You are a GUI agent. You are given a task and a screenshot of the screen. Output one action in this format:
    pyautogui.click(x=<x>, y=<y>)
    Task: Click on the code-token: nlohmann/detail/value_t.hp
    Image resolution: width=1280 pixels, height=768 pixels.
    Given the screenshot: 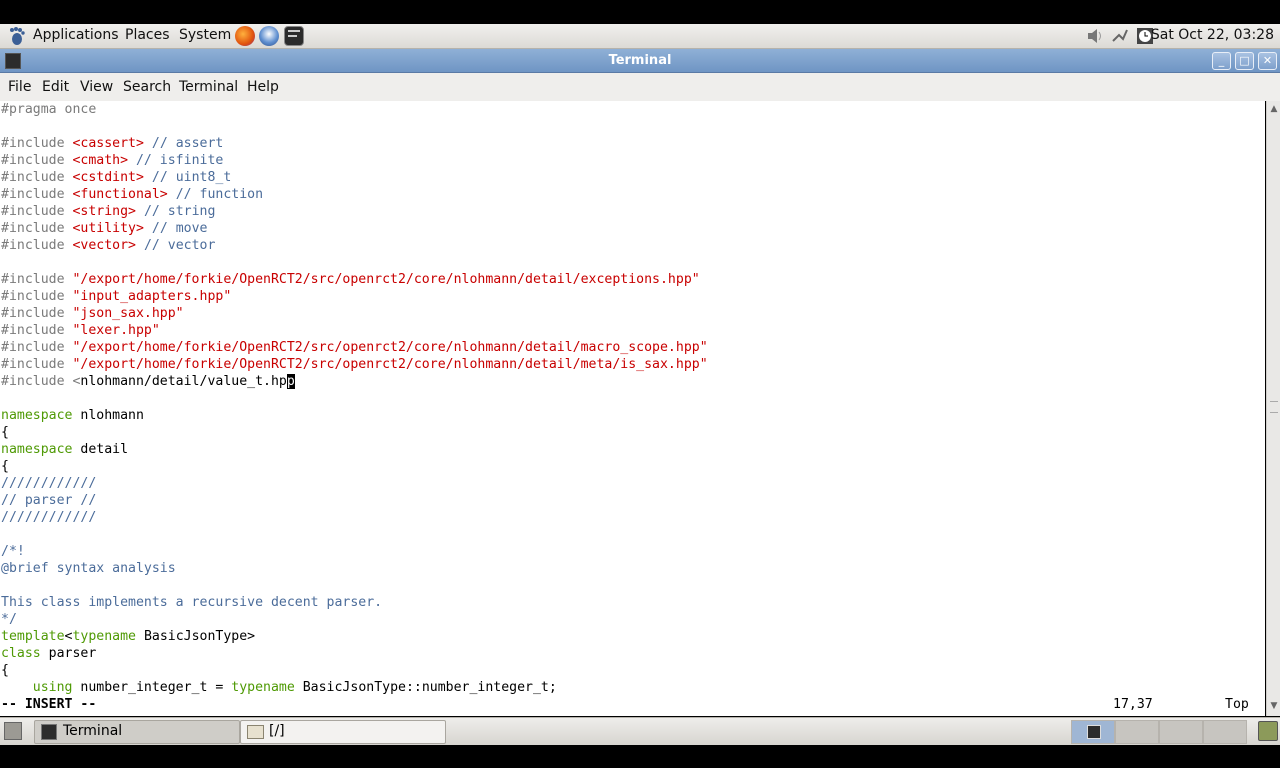 What is the action you would take?
    pyautogui.click(x=183, y=381)
    